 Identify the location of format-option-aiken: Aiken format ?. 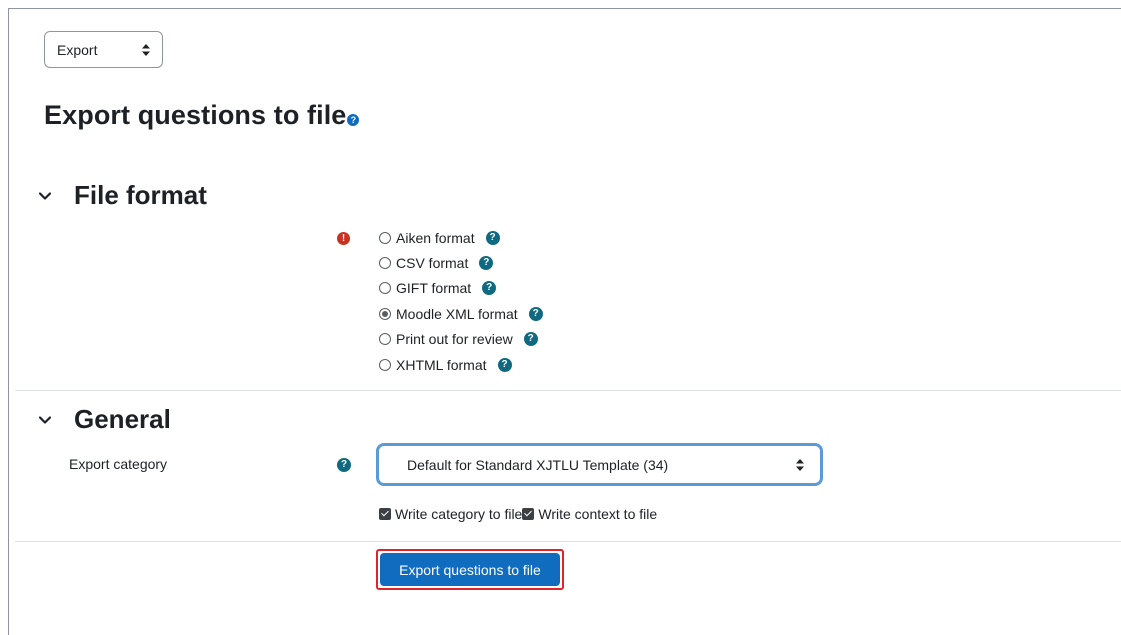
(461, 237).